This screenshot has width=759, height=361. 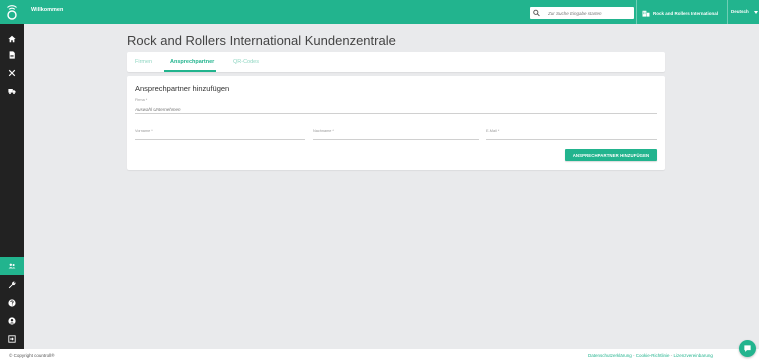 What do you see at coordinates (756, 12) in the screenshot?
I see `chevron-down-icon` at bounding box center [756, 12].